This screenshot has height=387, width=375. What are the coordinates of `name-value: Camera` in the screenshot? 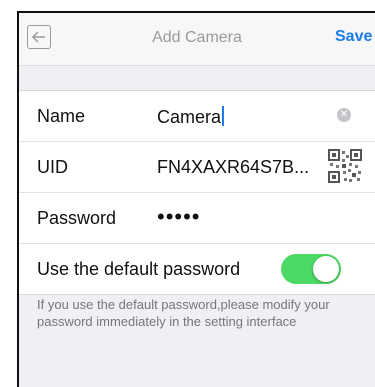 It's located at (189, 117).